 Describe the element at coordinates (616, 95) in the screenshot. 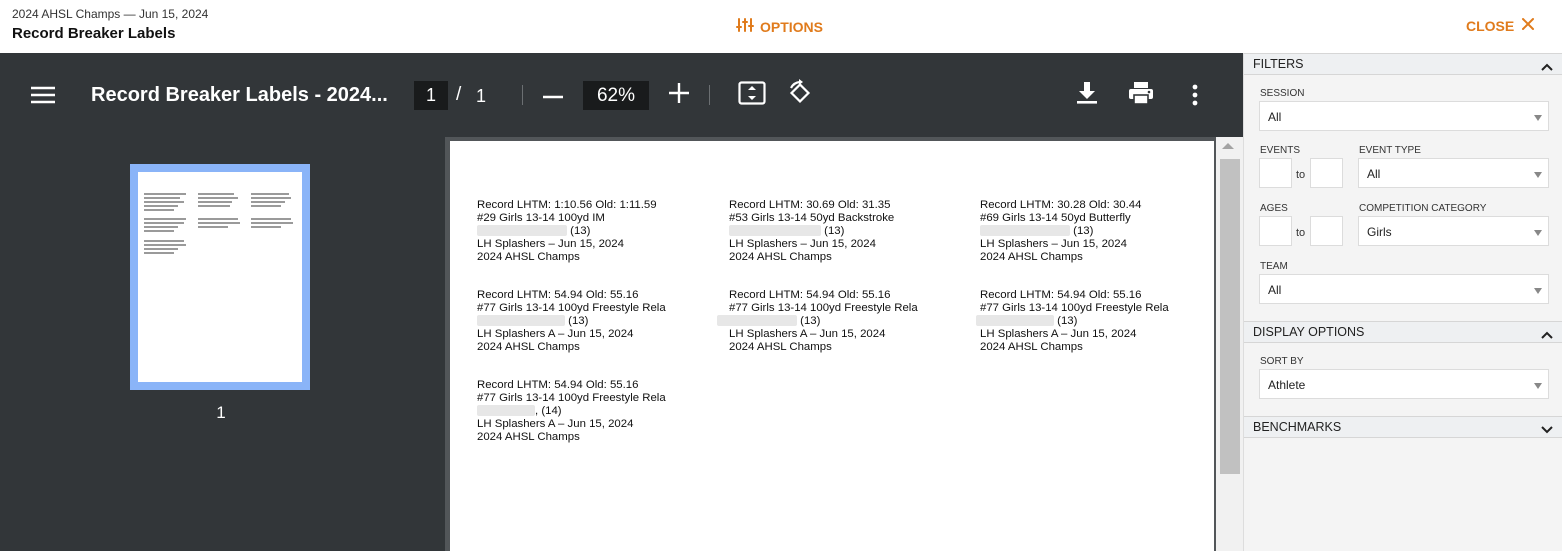

I see `zoom-level-input: 62%` at that location.